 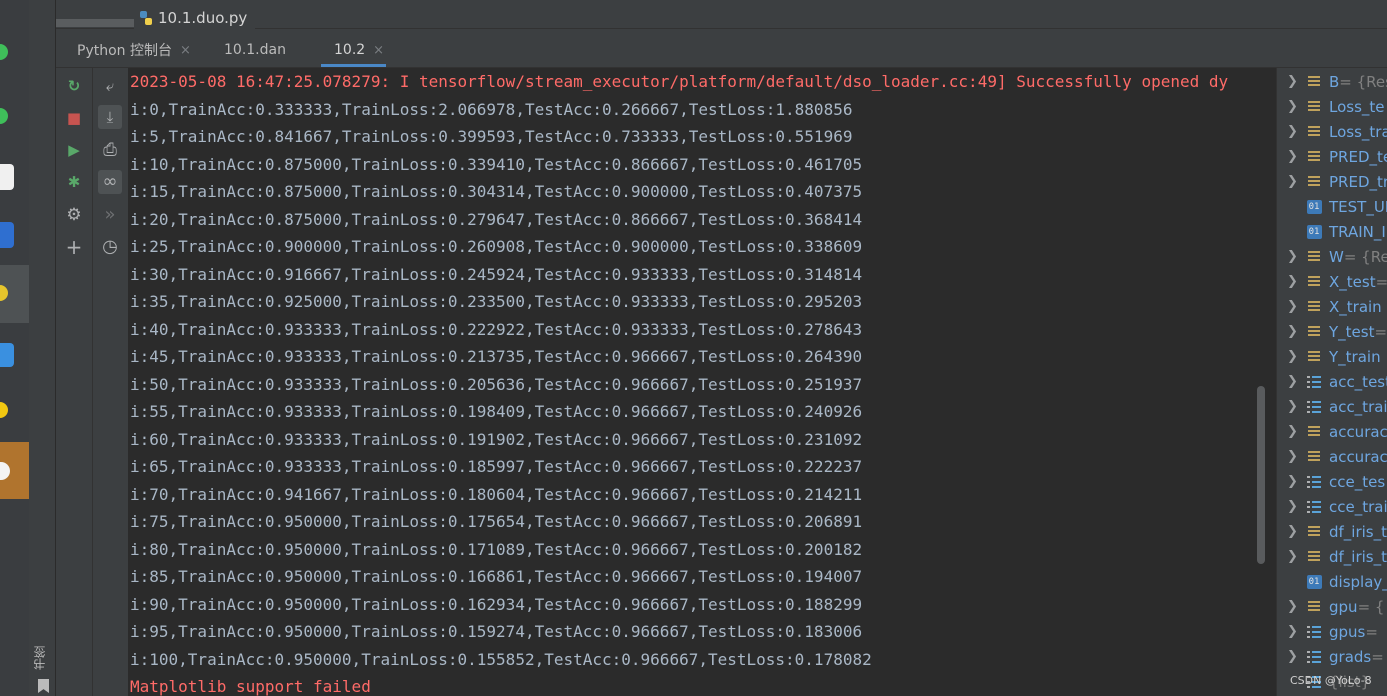 I want to click on variable-row: ❯ grads =, so click(x=1332, y=656).